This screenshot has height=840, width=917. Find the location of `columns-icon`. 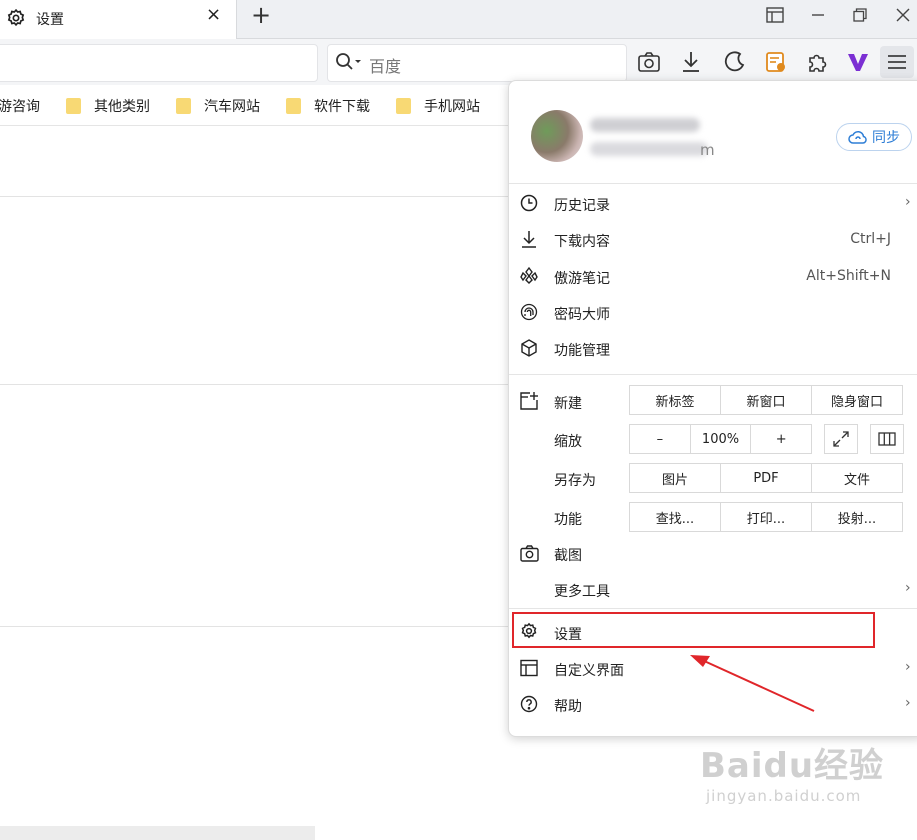

columns-icon is located at coordinates (887, 439).